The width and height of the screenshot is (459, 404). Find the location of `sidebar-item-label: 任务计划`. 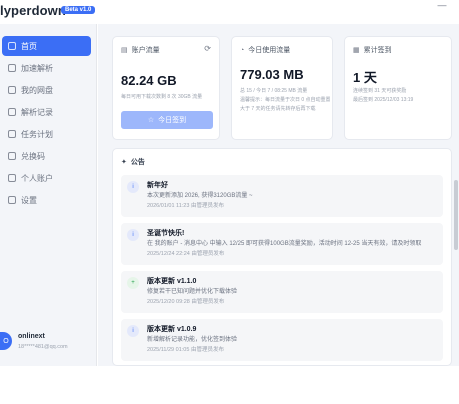

sidebar-item-label: 任务计划 is located at coordinates (37, 134).